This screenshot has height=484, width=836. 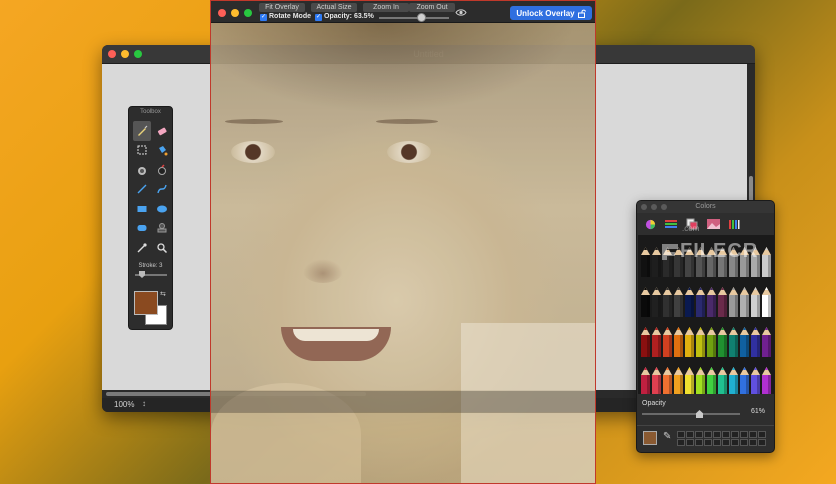 What do you see at coordinates (142, 131) in the screenshot?
I see `brush-icon` at bounding box center [142, 131].